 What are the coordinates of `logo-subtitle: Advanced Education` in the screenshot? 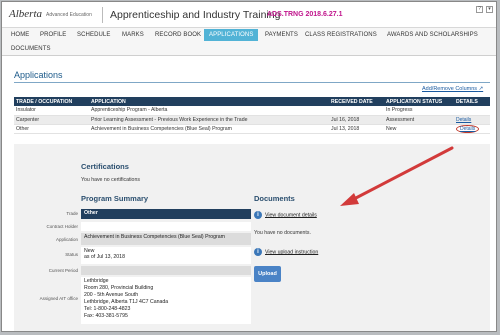 It's located at (69, 15).